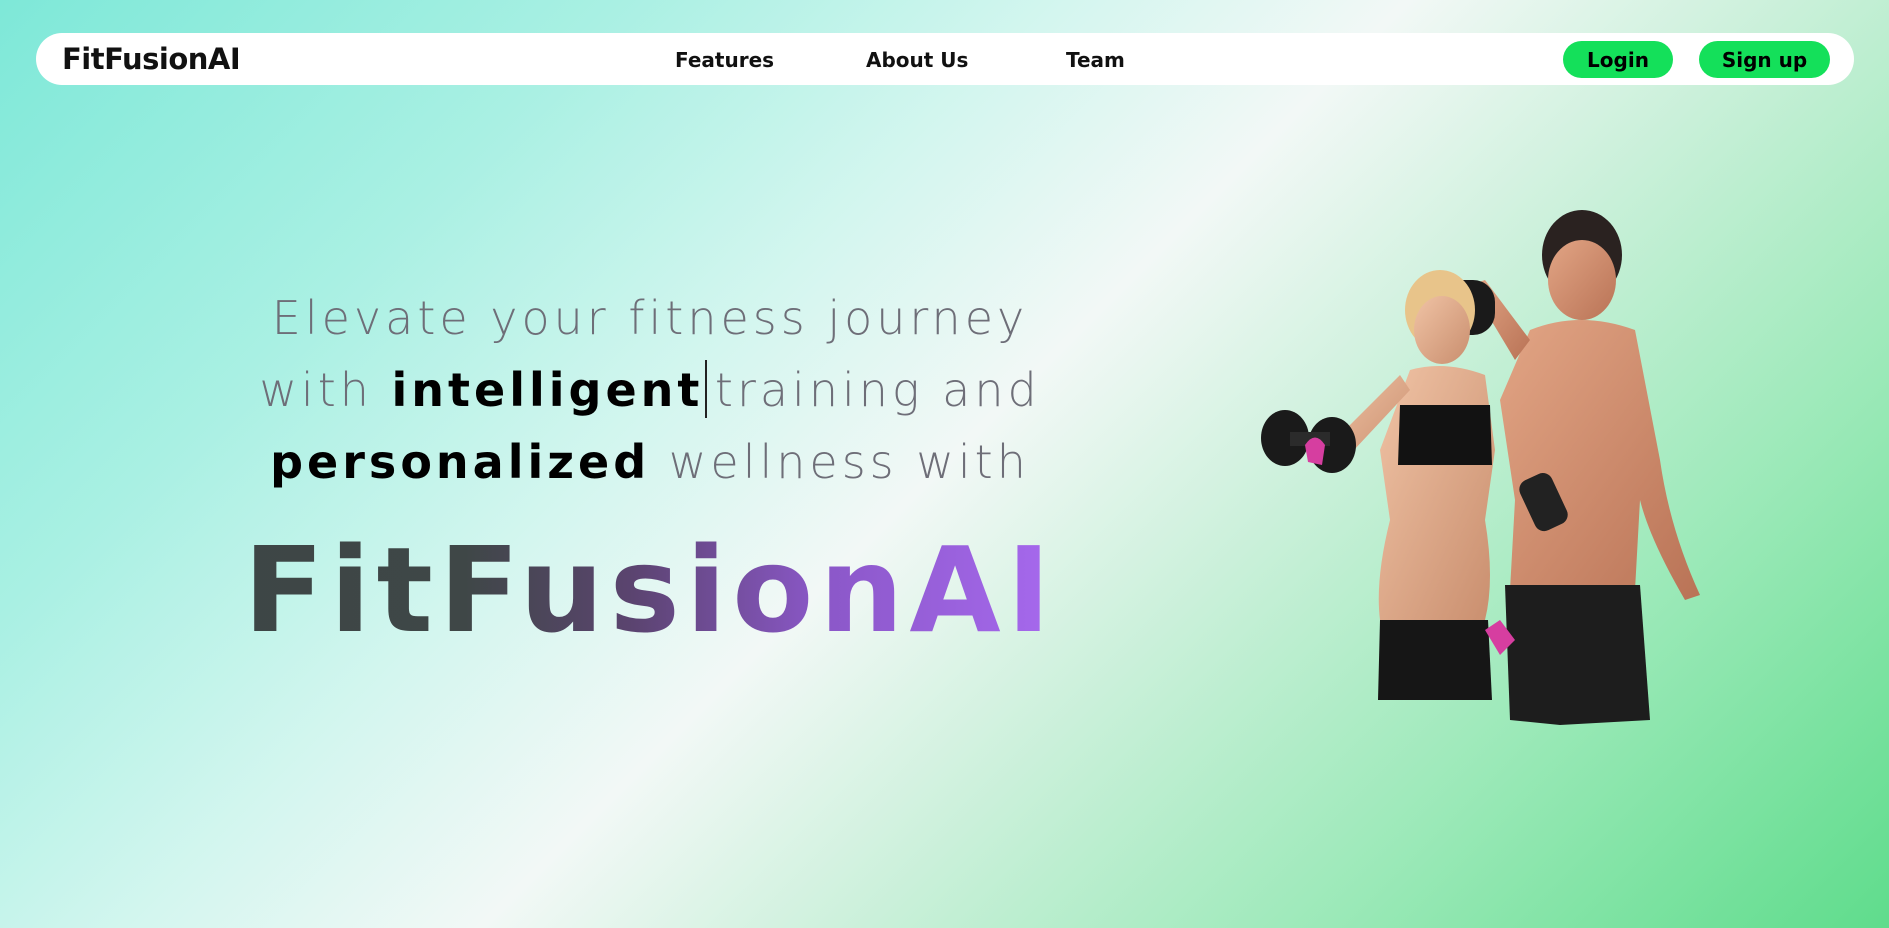 This screenshot has height=928, width=1889. Describe the element at coordinates (1618, 59) in the screenshot. I see `login-button: Login` at that location.